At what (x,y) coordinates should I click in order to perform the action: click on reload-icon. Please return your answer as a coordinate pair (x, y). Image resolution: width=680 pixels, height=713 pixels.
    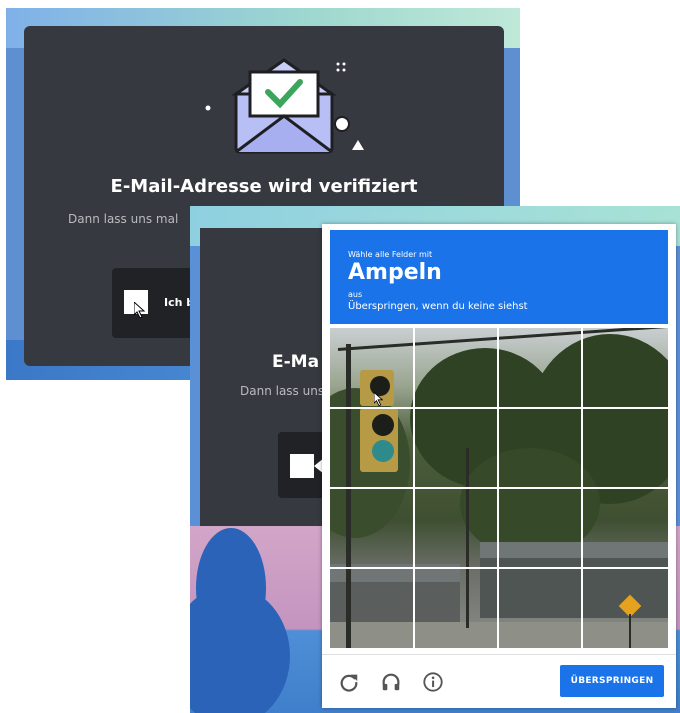
    Looking at the image, I should click on (349, 683).